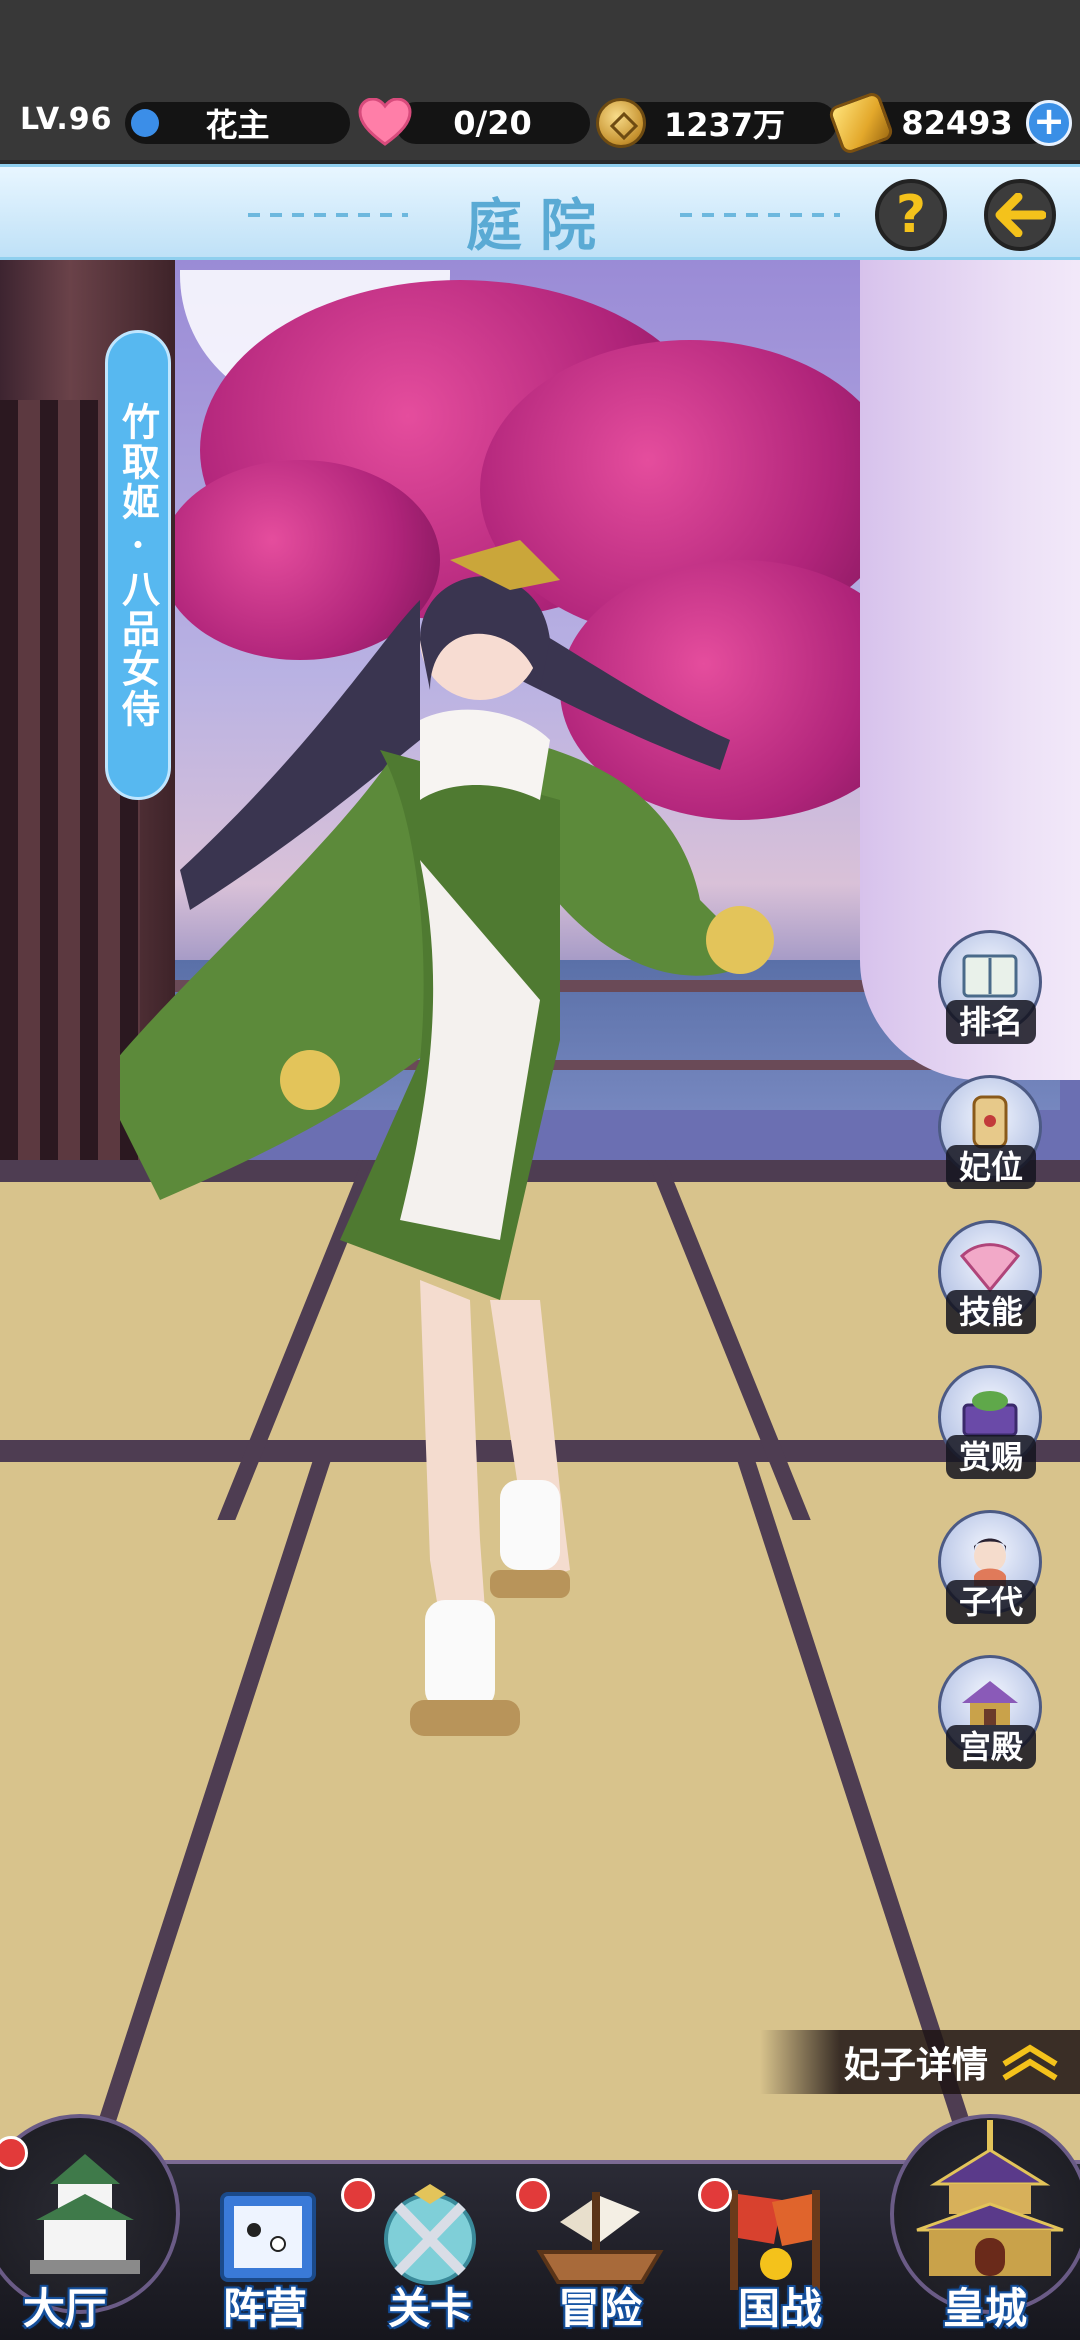 This screenshot has width=1080, height=2340. What do you see at coordinates (64, 2308) in the screenshot?
I see `nav-label: 大厅` at bounding box center [64, 2308].